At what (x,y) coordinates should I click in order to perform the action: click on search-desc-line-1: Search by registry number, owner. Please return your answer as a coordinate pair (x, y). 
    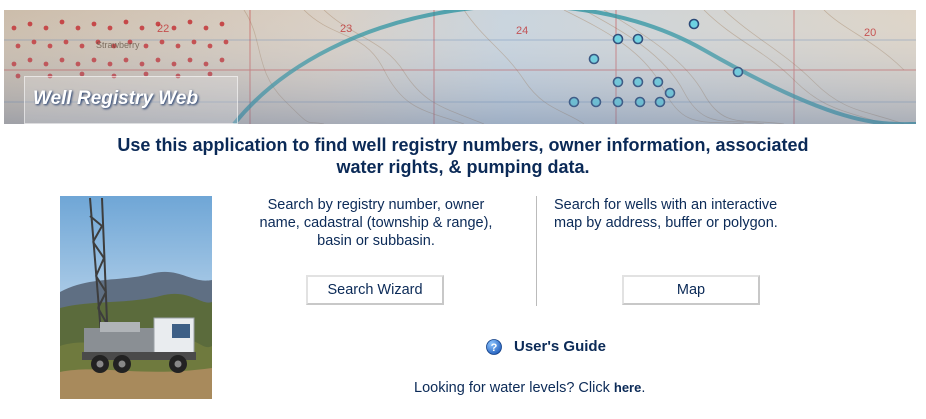
    Looking at the image, I should click on (376, 205).